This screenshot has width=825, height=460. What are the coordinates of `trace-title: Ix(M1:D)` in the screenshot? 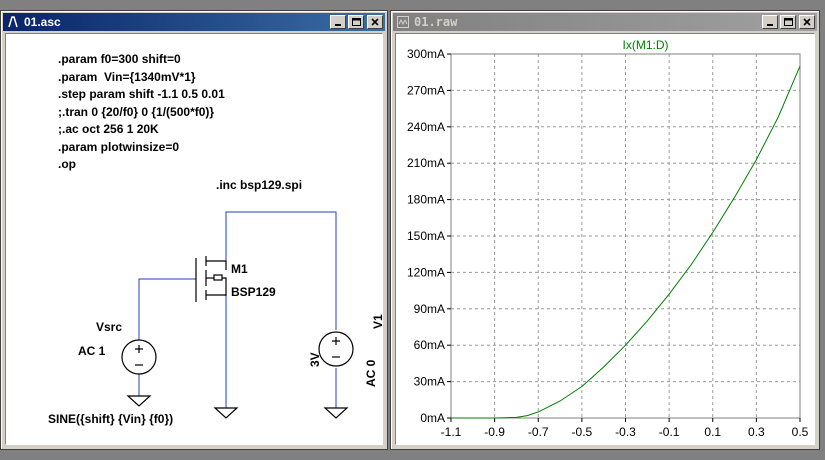 It's located at (646, 45).